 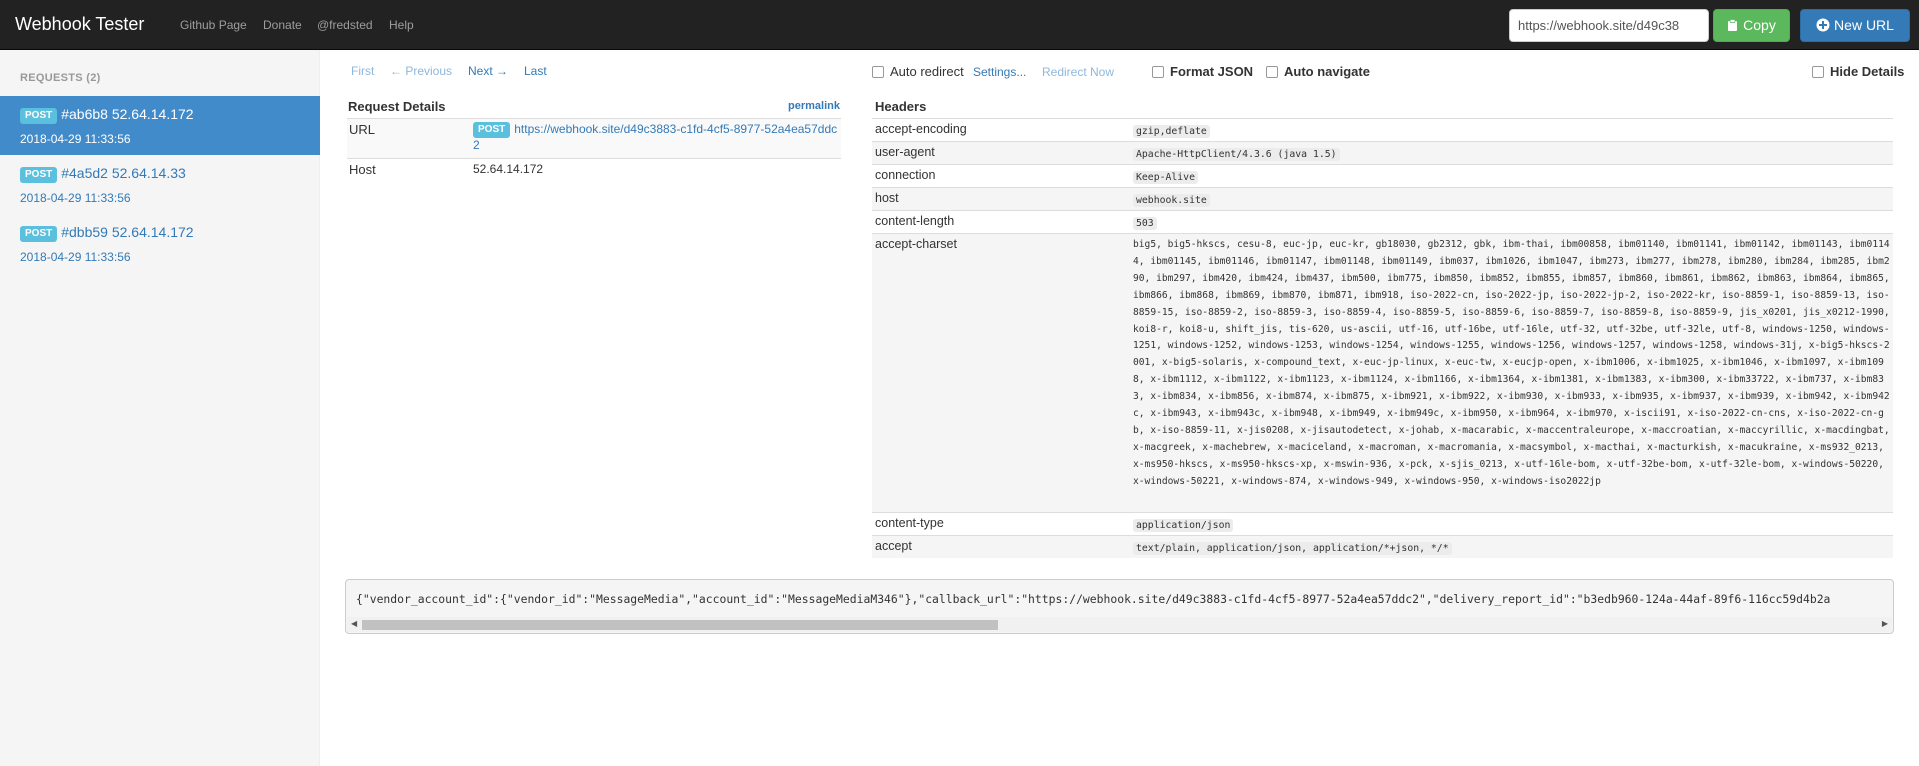 What do you see at coordinates (1864, 25) in the screenshot?
I see `new-url-label: New URL` at bounding box center [1864, 25].